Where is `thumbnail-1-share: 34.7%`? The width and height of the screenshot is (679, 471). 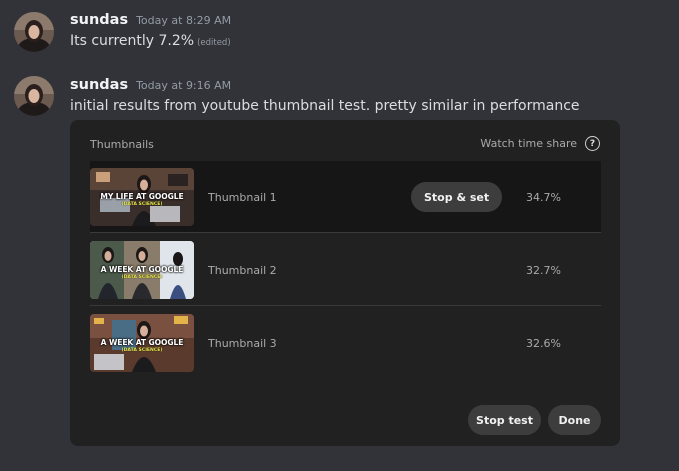 thumbnail-1-share: 34.7% is located at coordinates (543, 197).